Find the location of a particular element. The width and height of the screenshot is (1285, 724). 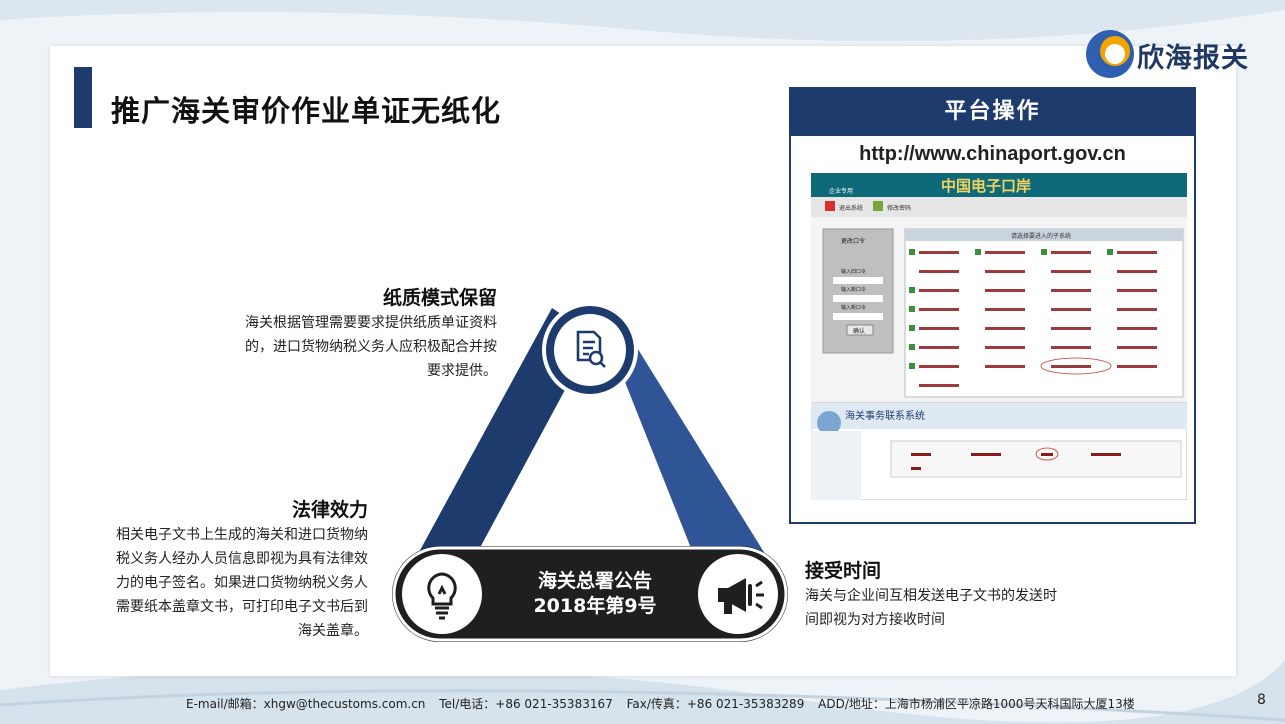

page-title: 推广海关审价作业单证无纸化 is located at coordinates (306, 111).